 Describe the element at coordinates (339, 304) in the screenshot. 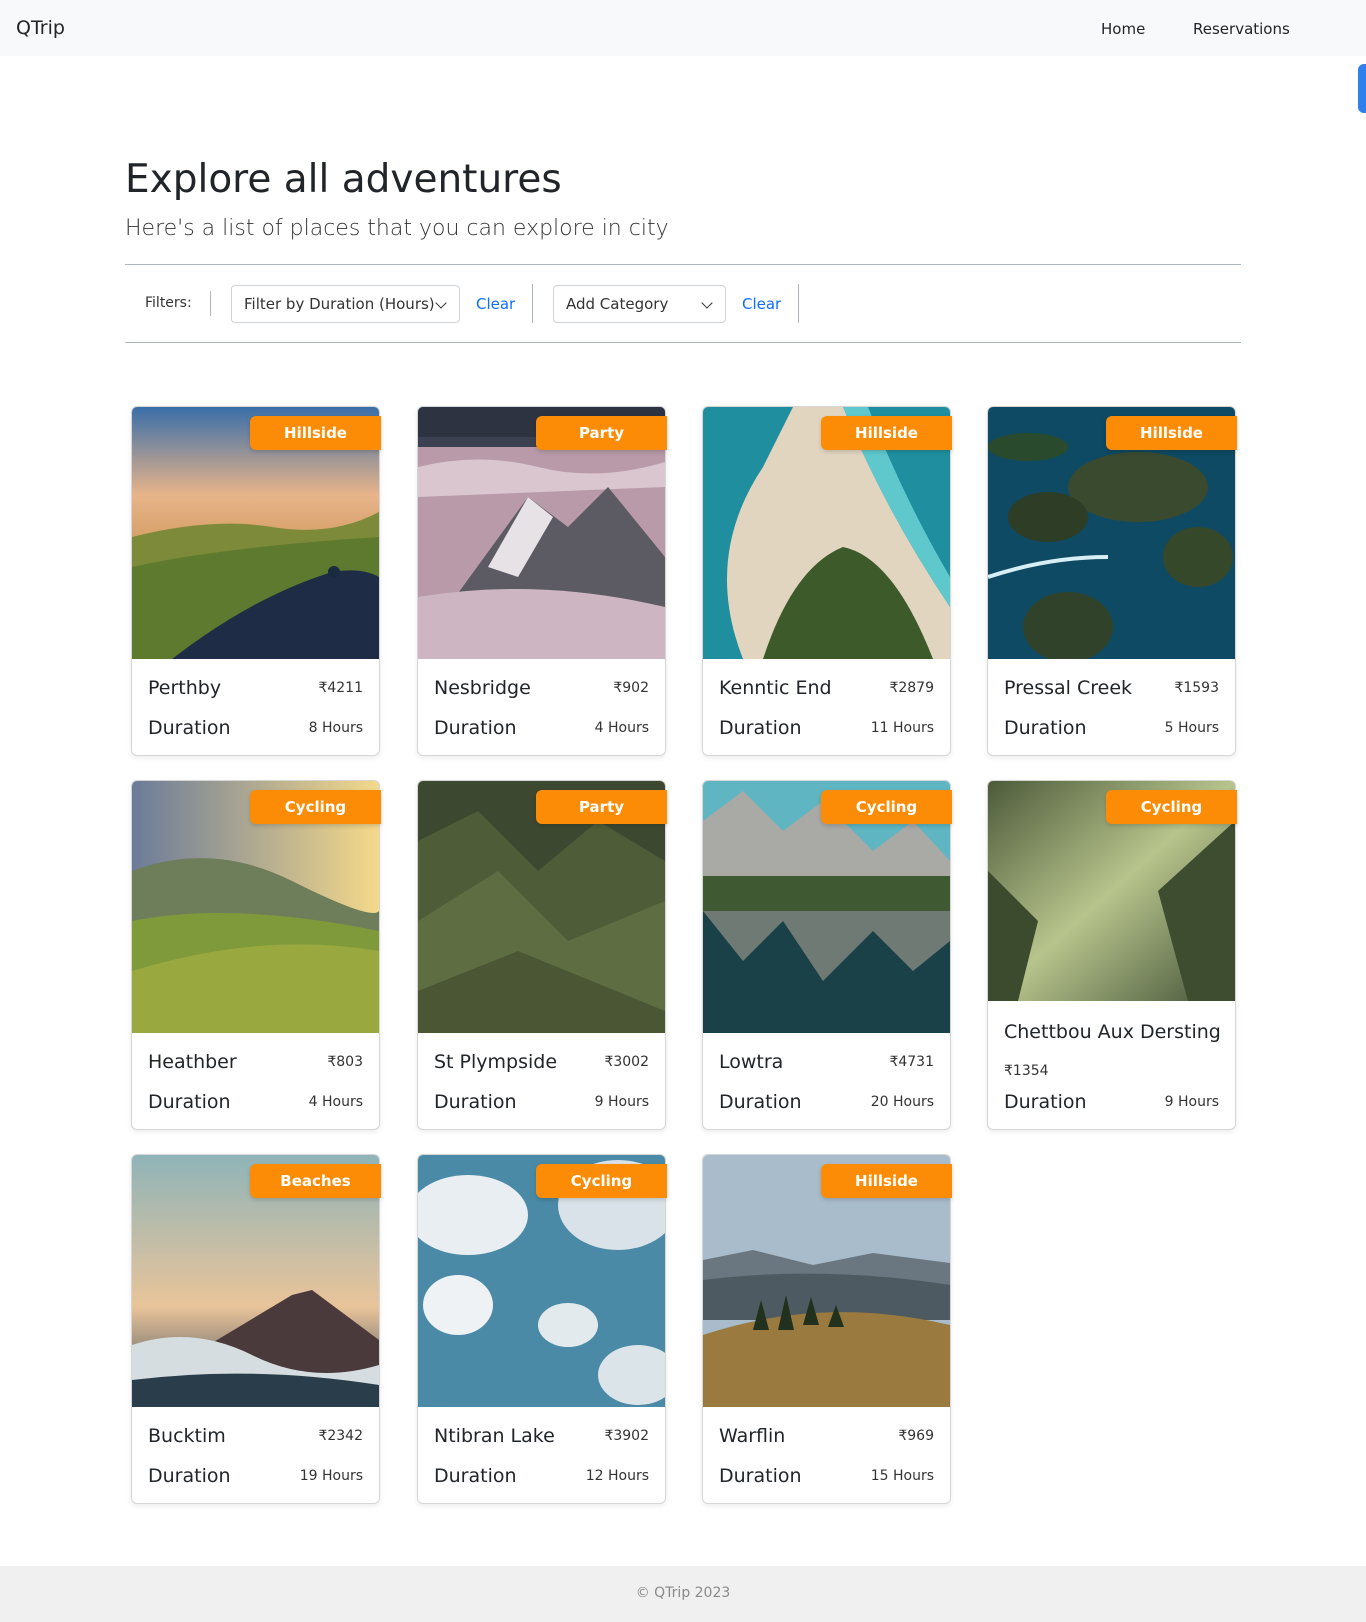

I see `duration-filter-value: Filter by Duration (Hours)` at that location.